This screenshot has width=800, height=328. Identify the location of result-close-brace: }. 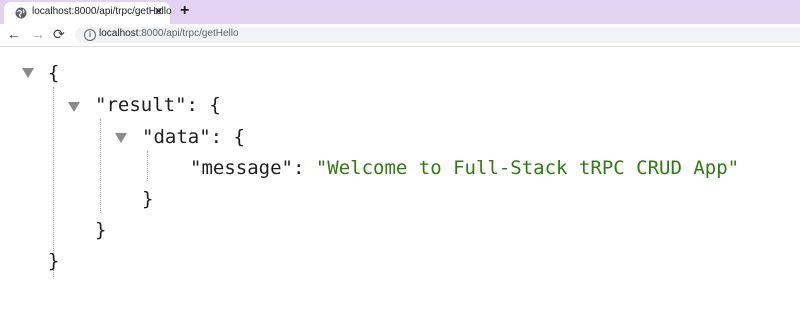
(101, 230).